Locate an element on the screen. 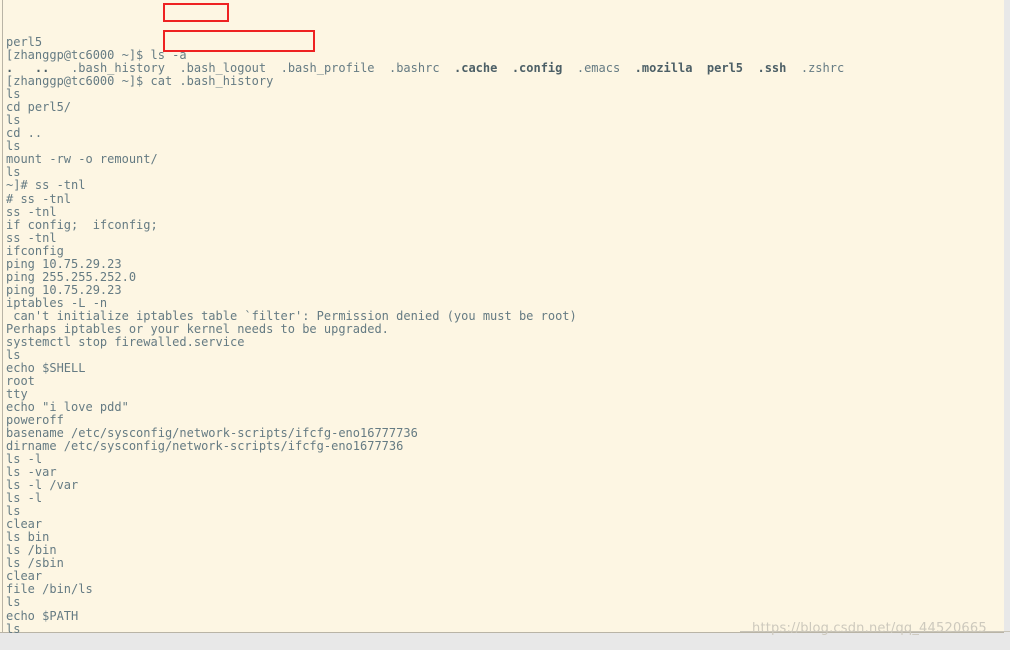 This screenshot has height=650, width=1010. listing-entry-dir: .ssh is located at coordinates (772, 68).